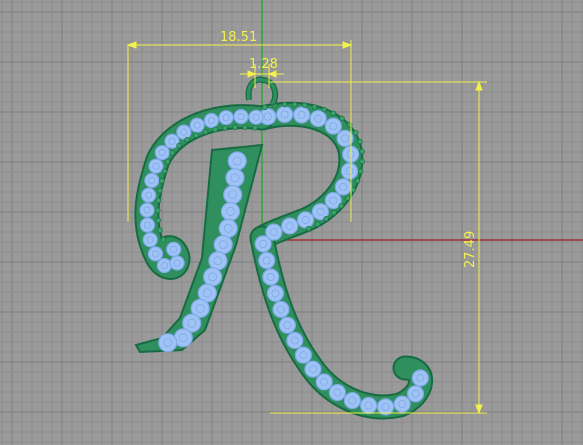 Image resolution: width=583 pixels, height=445 pixels. Describe the element at coordinates (263, 64) in the screenshot. I see `bail-dimension-label: 1.28` at that location.